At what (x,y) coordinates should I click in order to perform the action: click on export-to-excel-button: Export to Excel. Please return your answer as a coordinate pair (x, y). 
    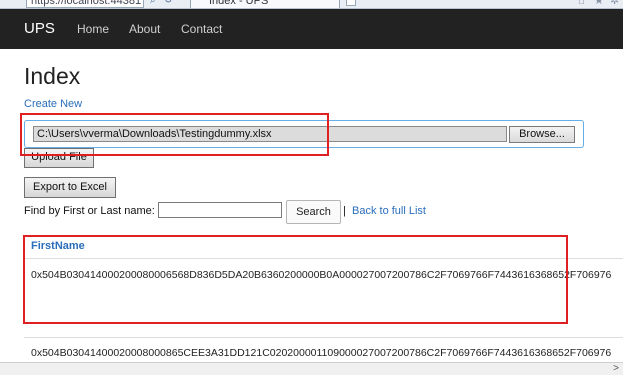
    Looking at the image, I should click on (70, 187).